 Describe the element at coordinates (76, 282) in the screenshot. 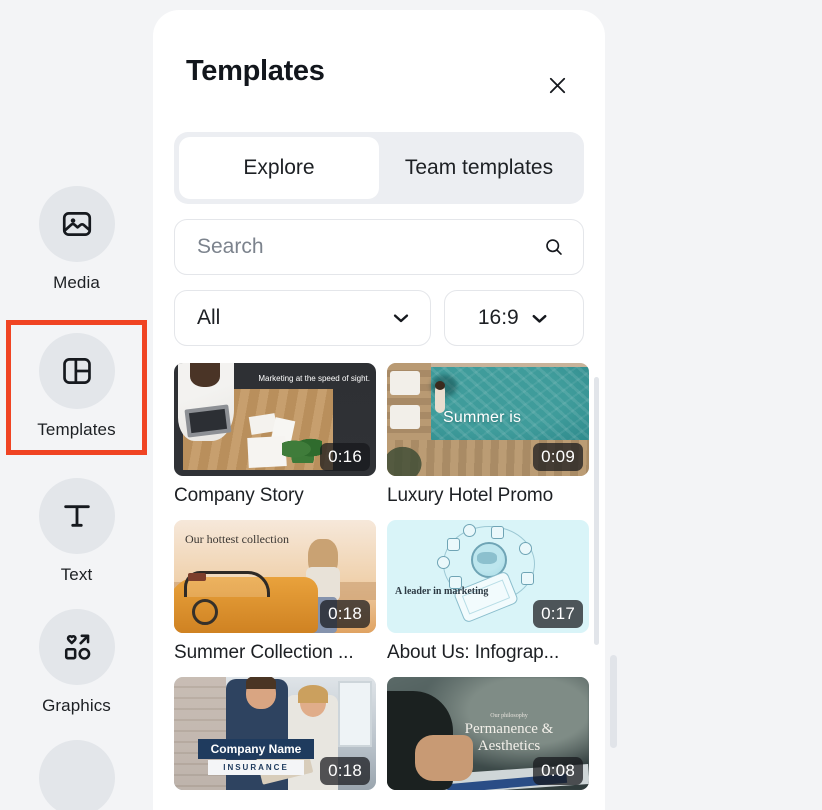

I see `sidebar-item-label: Media` at that location.